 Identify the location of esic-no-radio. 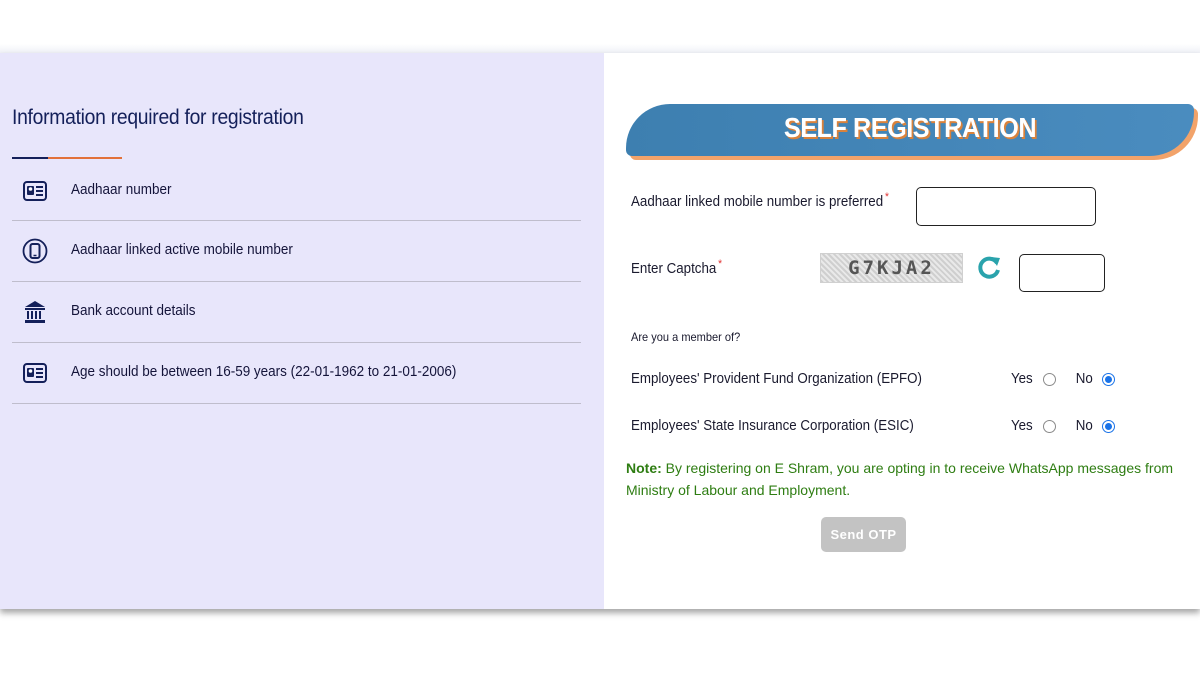
(1109, 426).